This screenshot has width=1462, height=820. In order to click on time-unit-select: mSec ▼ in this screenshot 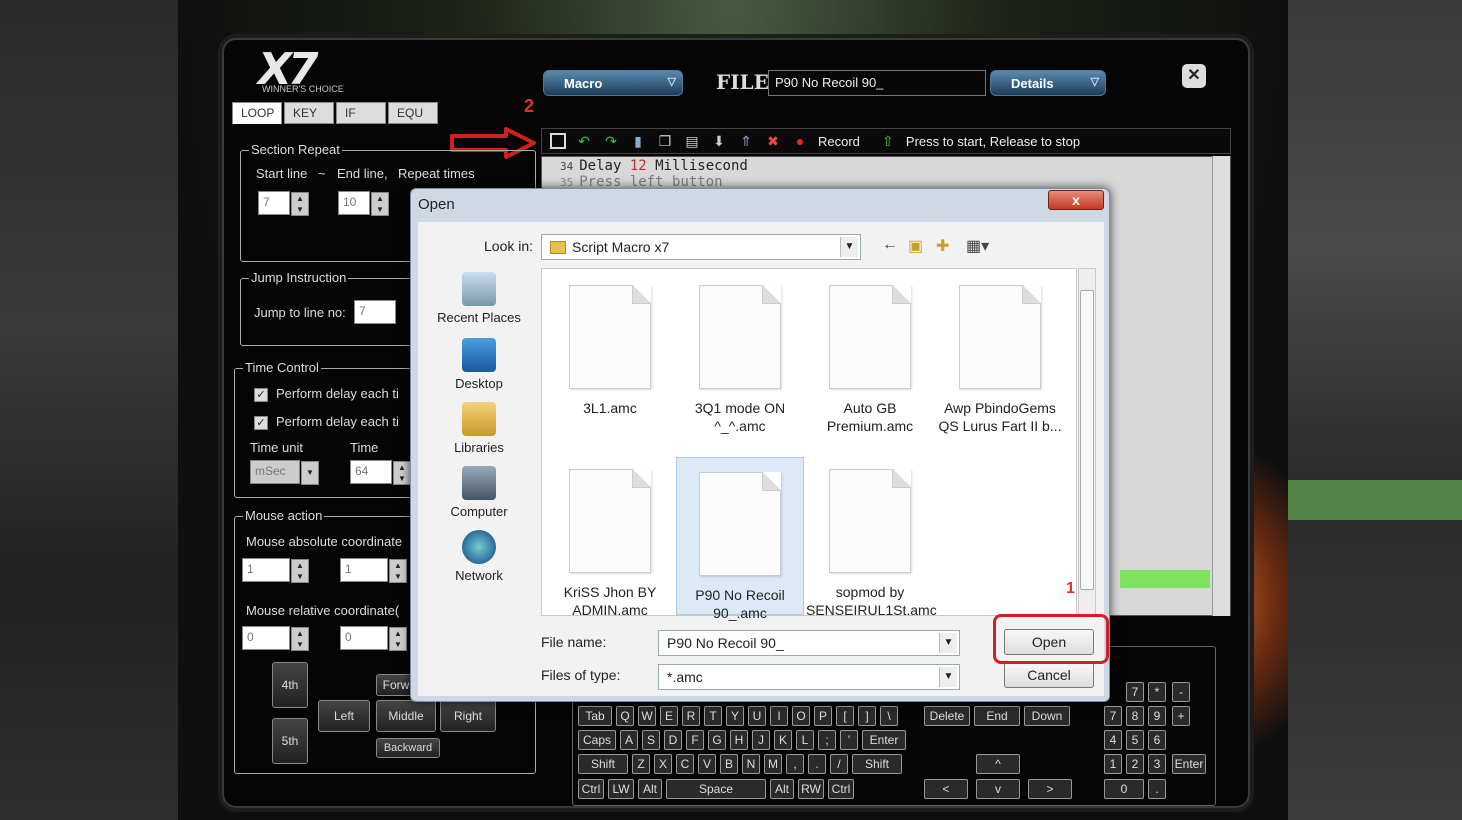, I will do `click(284, 472)`.